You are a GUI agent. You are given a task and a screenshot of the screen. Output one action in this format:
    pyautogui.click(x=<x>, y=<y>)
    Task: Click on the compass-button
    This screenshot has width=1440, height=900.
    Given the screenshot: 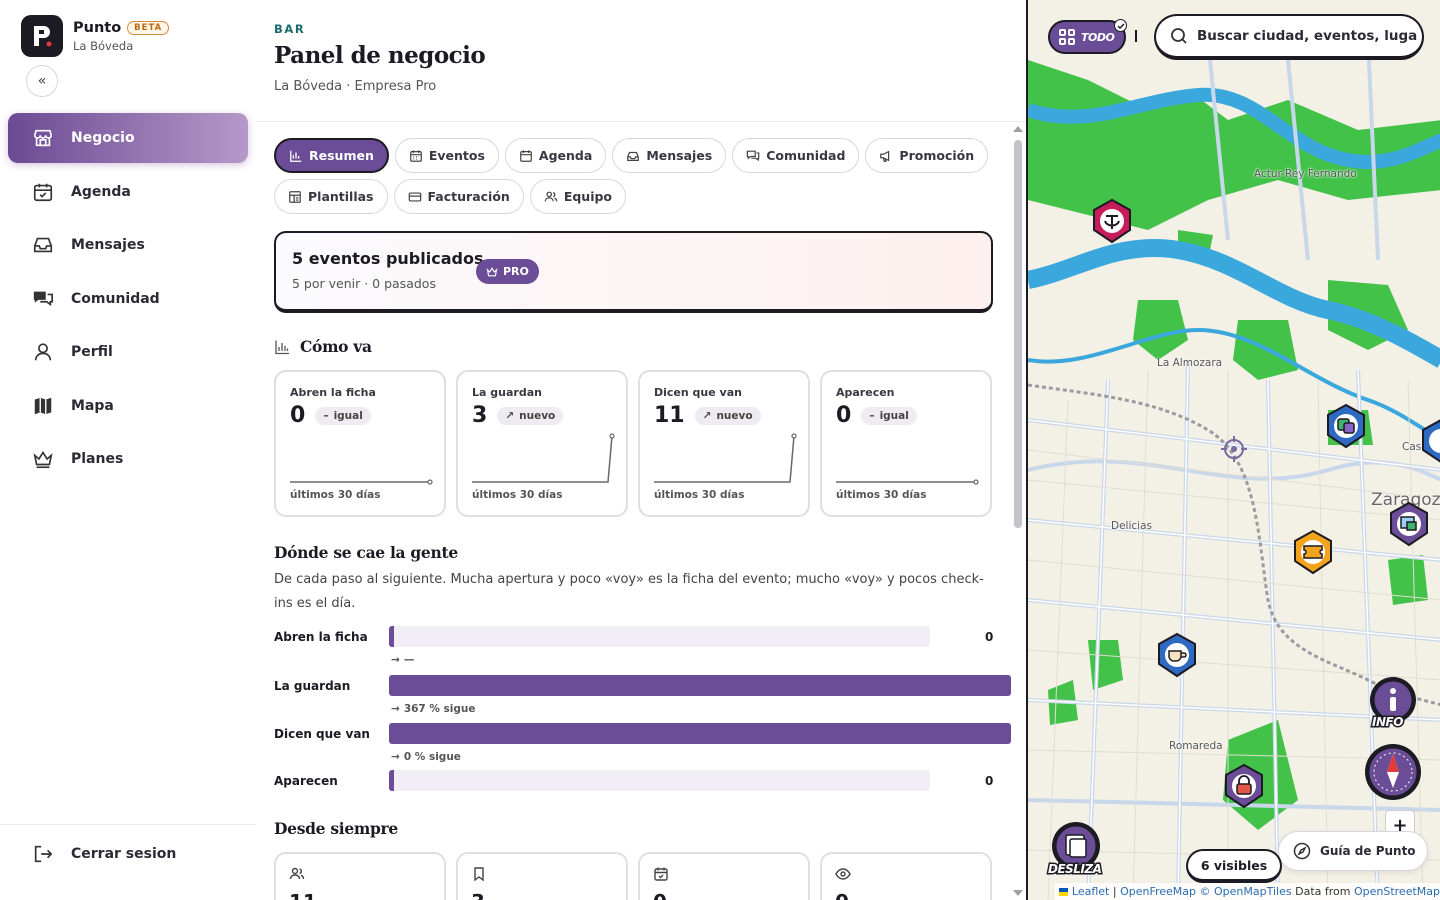 What is the action you would take?
    pyautogui.click(x=1393, y=772)
    